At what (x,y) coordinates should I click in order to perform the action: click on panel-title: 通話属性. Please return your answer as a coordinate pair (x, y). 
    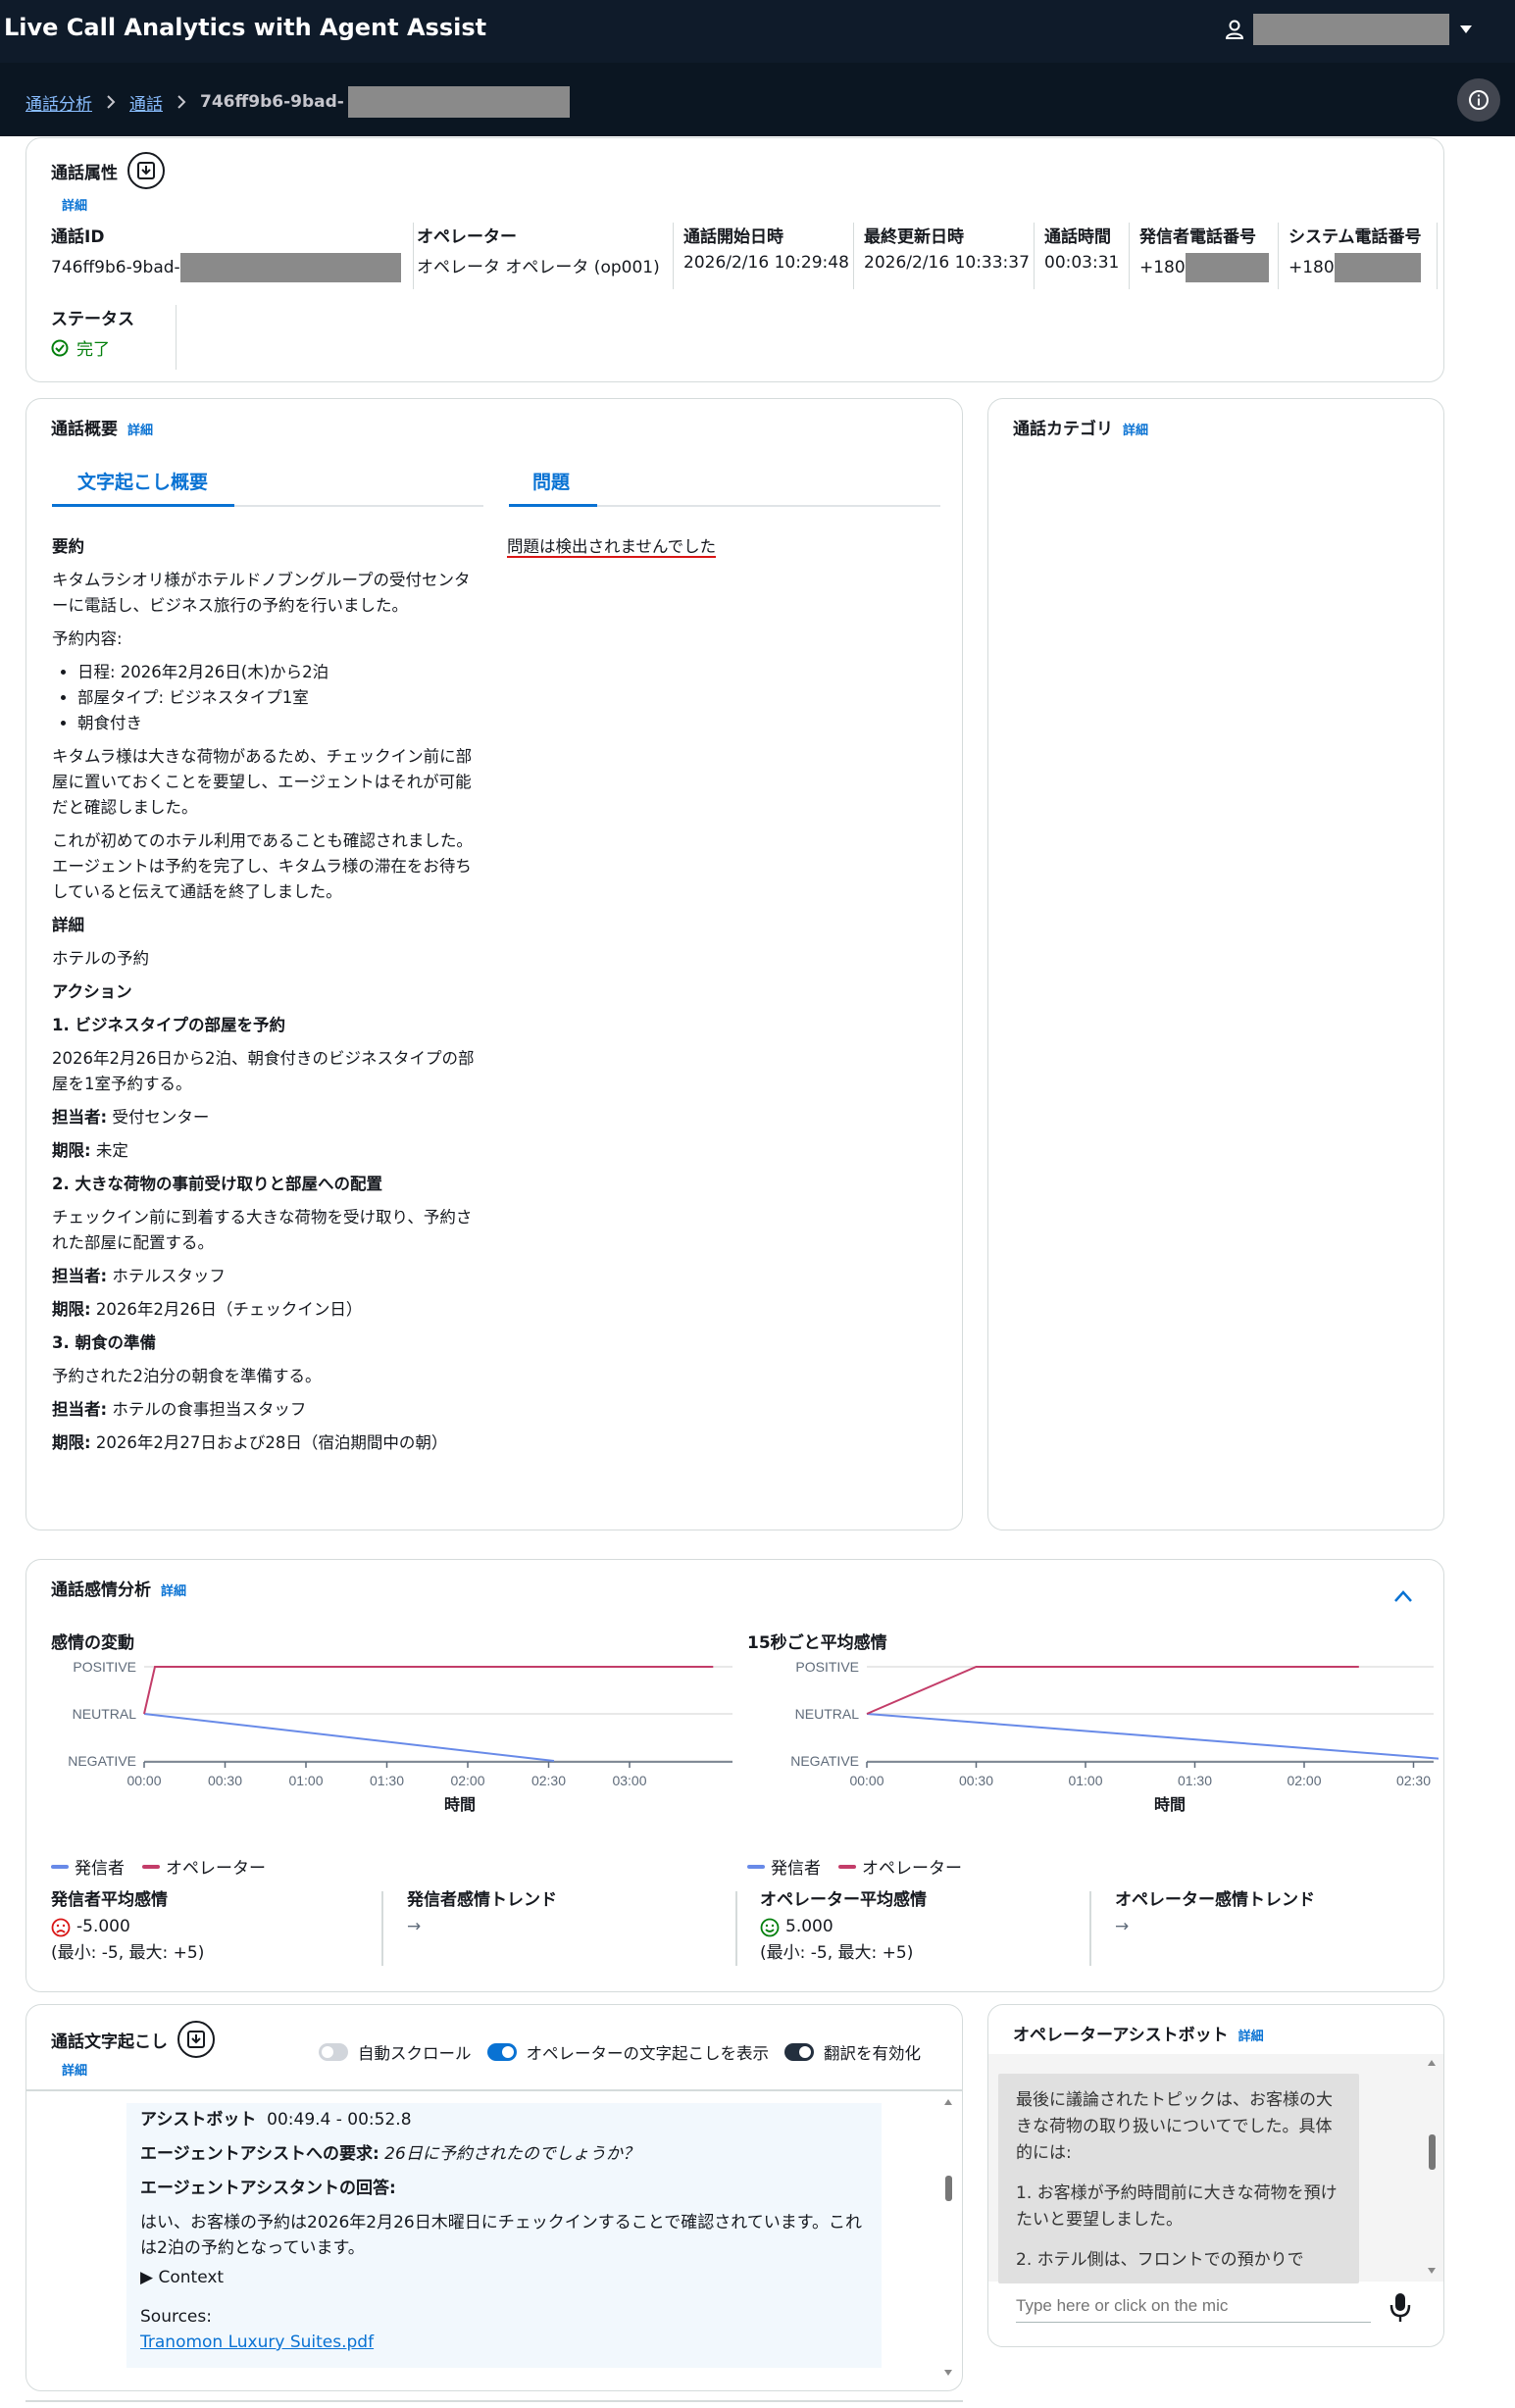
    Looking at the image, I should click on (84, 173).